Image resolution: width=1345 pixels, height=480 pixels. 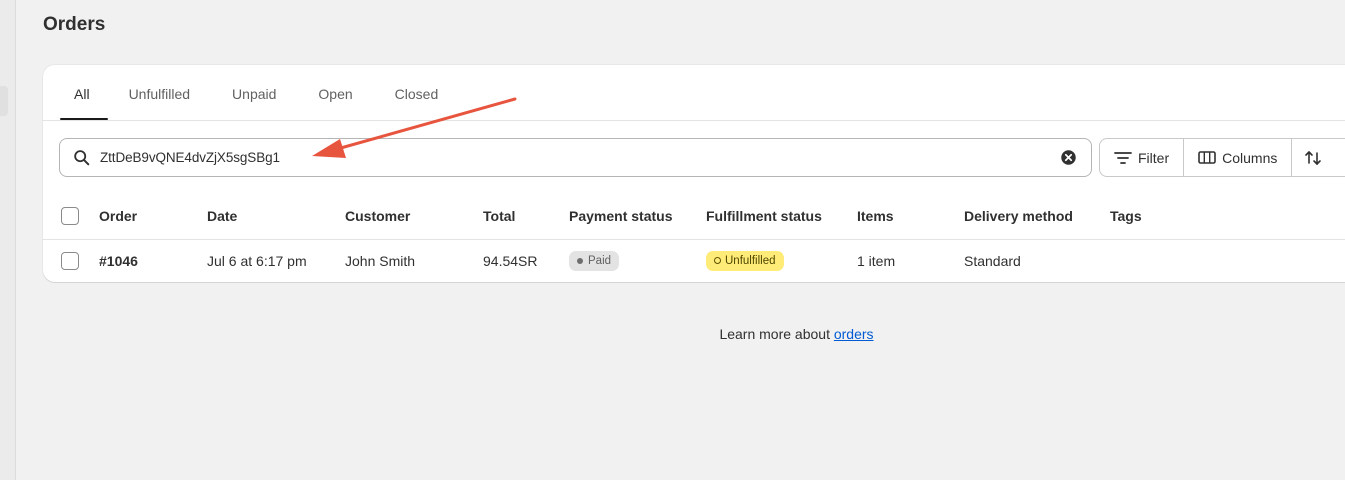 What do you see at coordinates (1123, 157) in the screenshot?
I see `filter-icon` at bounding box center [1123, 157].